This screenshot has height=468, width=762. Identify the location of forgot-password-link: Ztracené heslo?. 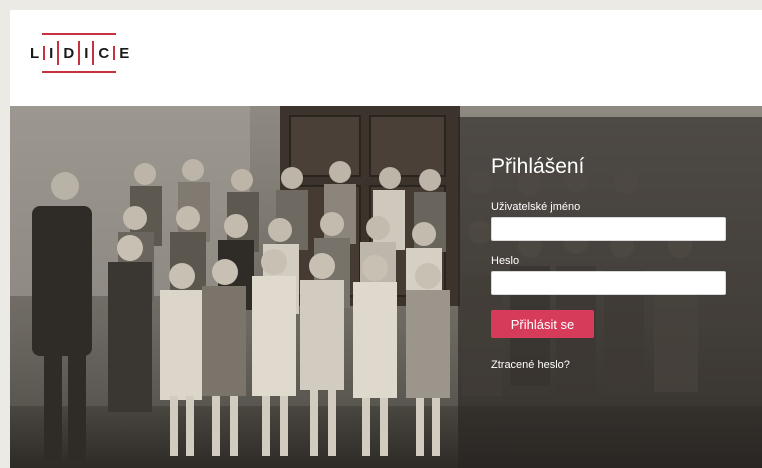
(530, 365).